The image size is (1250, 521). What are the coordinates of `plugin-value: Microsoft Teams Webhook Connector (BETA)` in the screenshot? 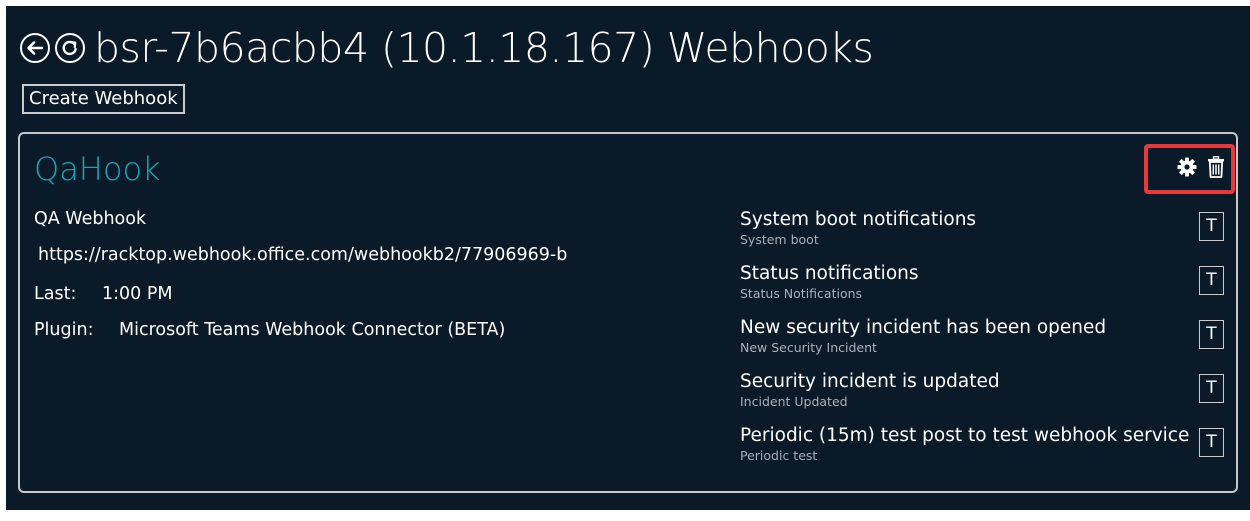 It's located at (312, 330).